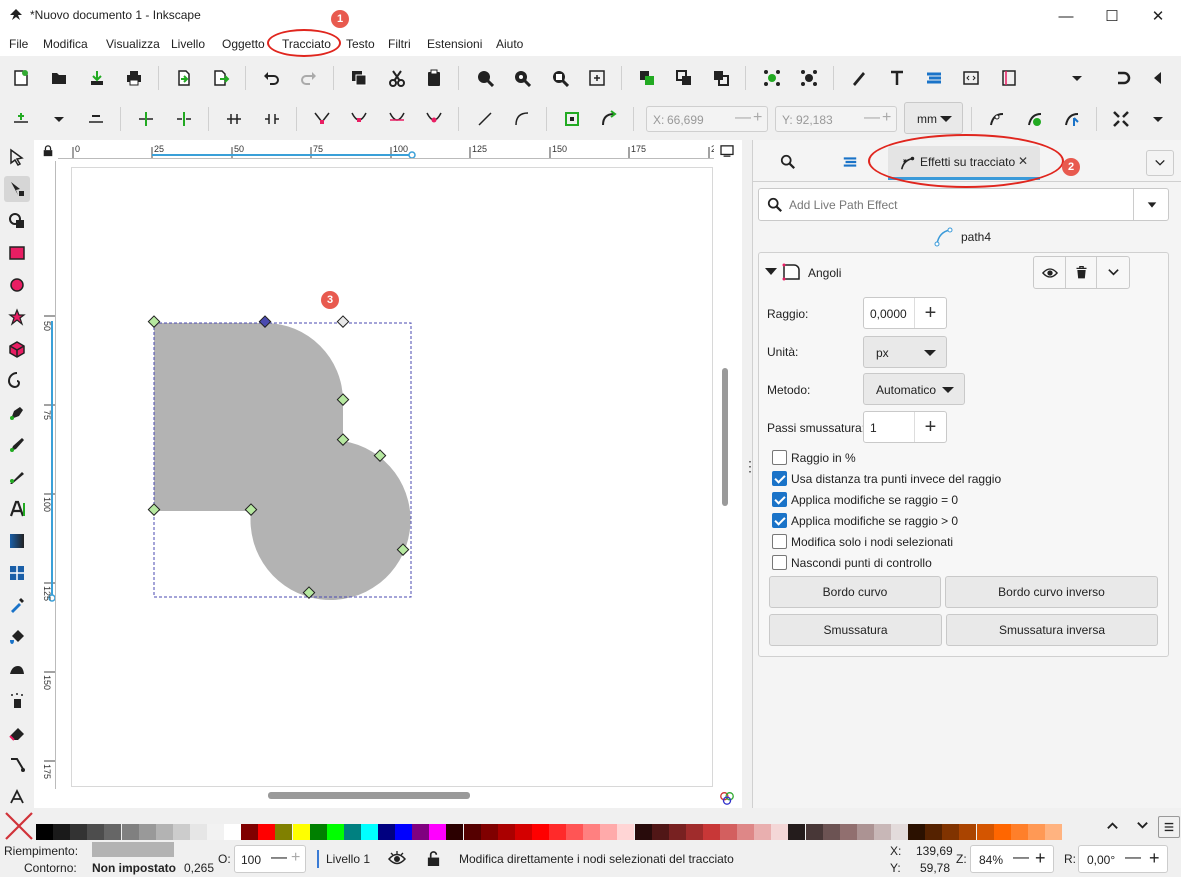  What do you see at coordinates (243, 44) in the screenshot?
I see `menu-oggetto: Oggetto` at bounding box center [243, 44].